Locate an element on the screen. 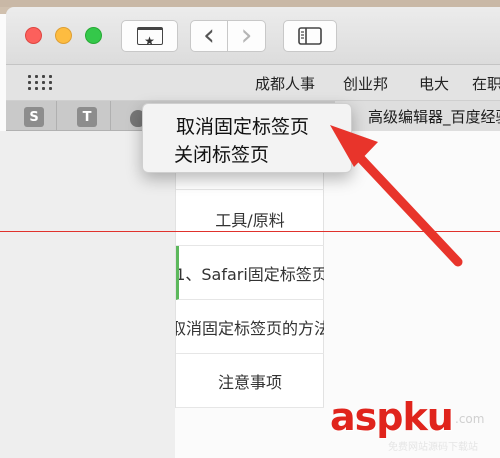  close-window-button is located at coordinates (33, 35).